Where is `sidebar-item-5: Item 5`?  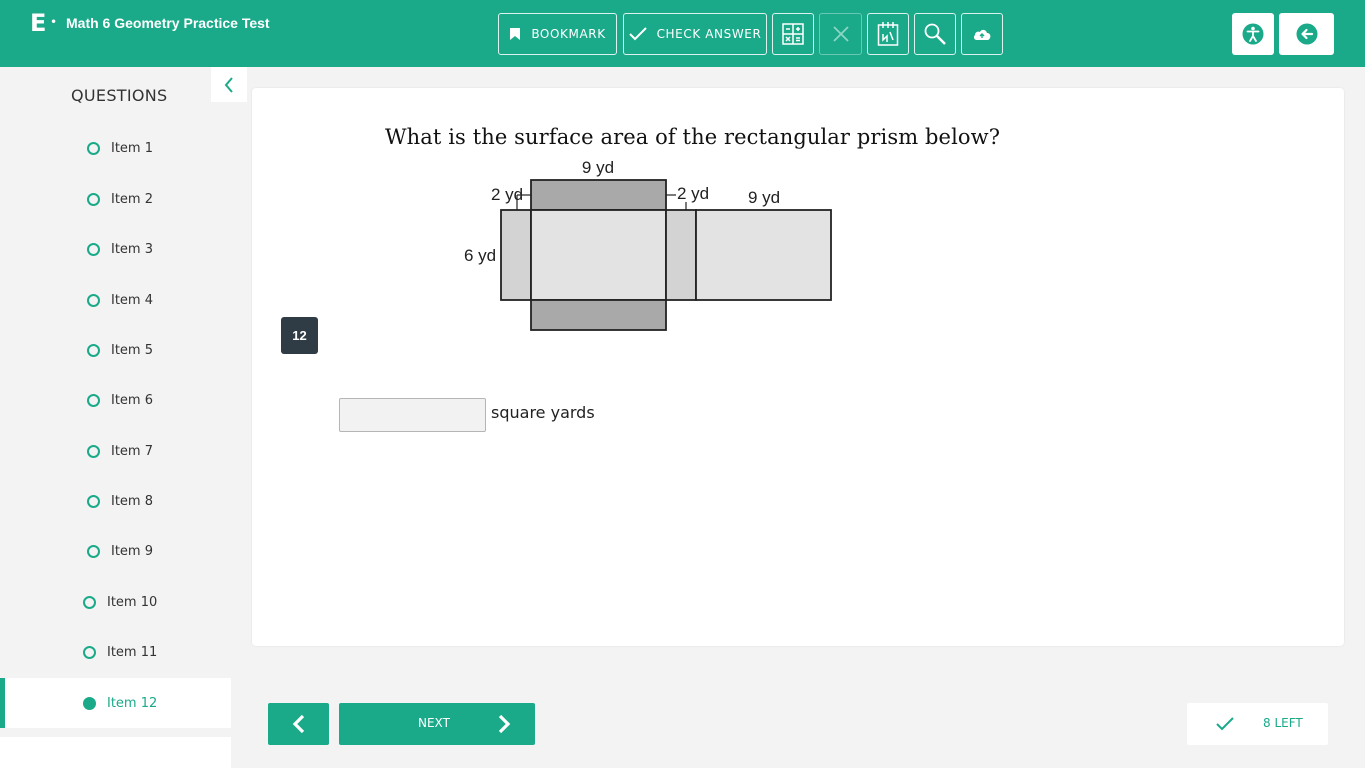 sidebar-item-5: Item 5 is located at coordinates (115, 350).